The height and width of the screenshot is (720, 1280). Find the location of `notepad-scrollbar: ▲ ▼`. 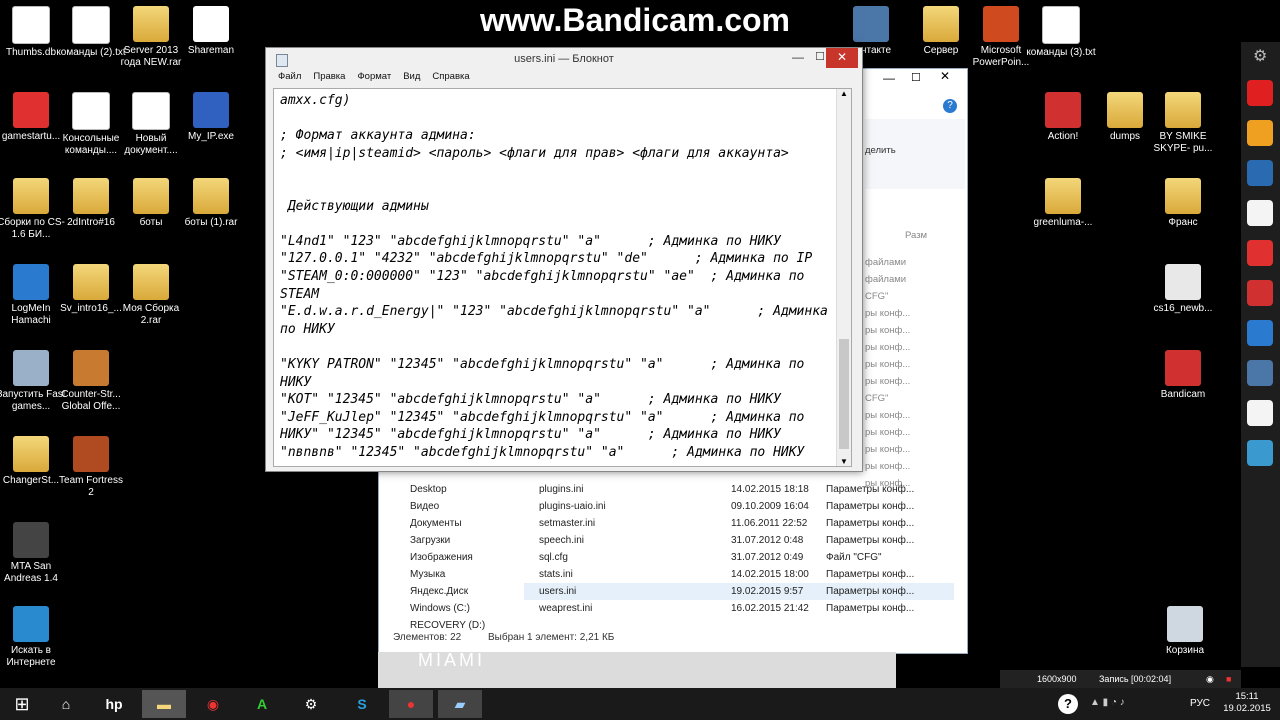

notepad-scrollbar: ▲ ▼ is located at coordinates (843, 277).